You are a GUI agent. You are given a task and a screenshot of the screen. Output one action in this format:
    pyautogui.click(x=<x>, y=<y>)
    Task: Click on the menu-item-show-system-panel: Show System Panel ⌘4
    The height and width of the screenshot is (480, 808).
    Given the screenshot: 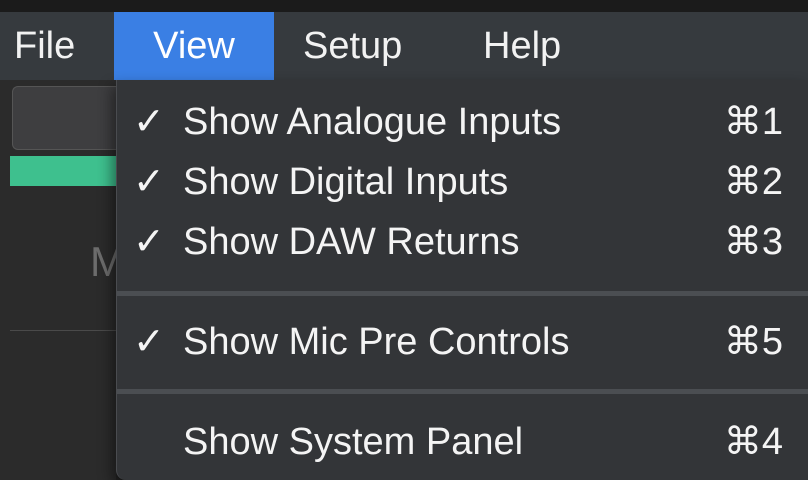 What is the action you would take?
    pyautogui.click(x=462, y=442)
    